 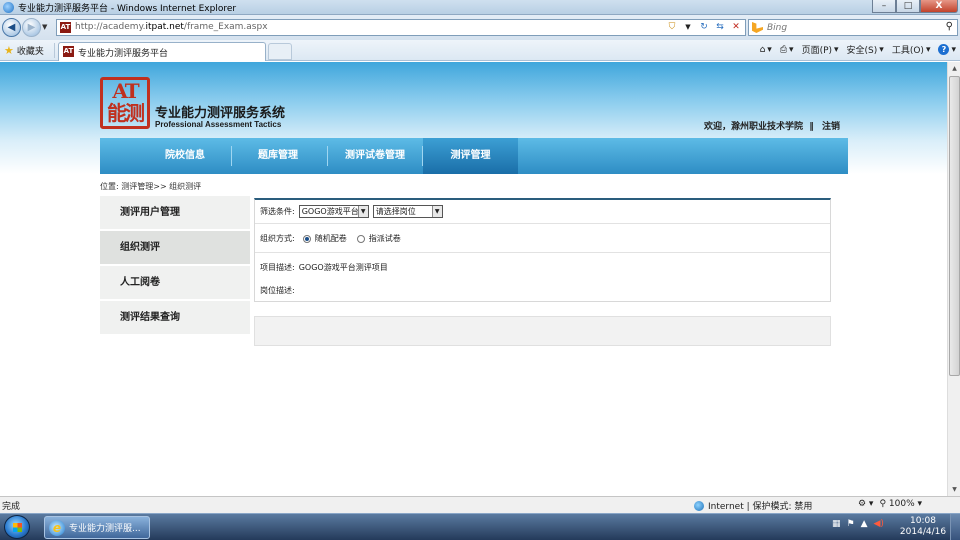 What do you see at coordinates (480, 526) in the screenshot?
I see `taskbar: e 专业能力测评服... ▦ ⚑ ▲ ◀) 10:08 2014/4/16` at bounding box center [480, 526].